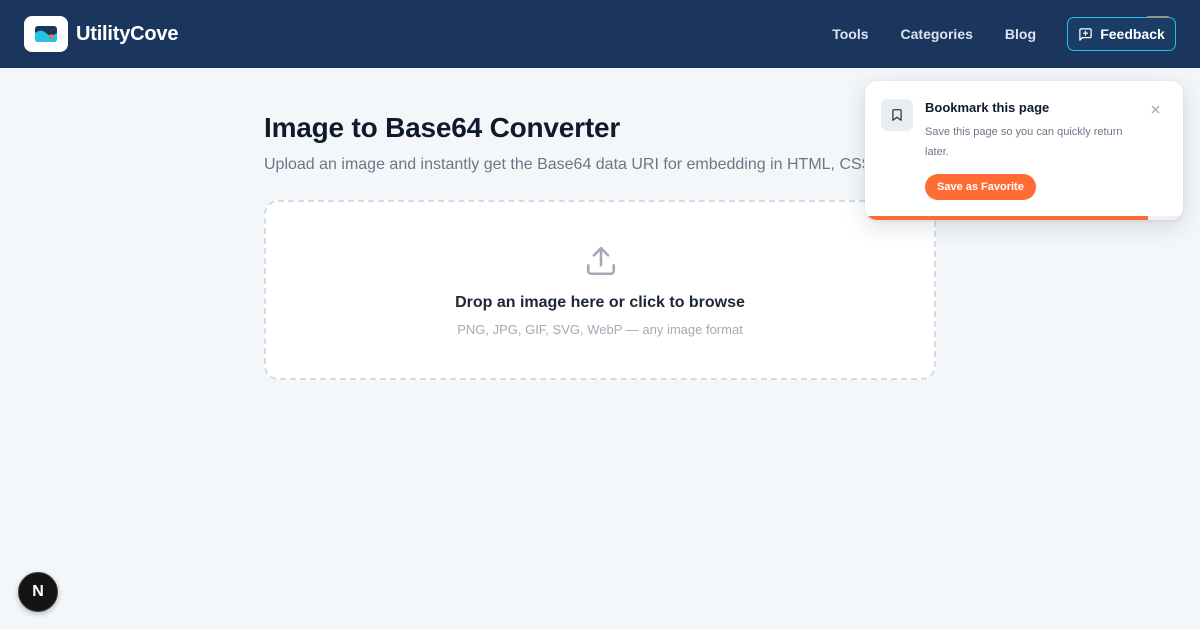 This screenshot has width=1200, height=630. What do you see at coordinates (897, 115) in the screenshot?
I see `bookmark-icon` at bounding box center [897, 115].